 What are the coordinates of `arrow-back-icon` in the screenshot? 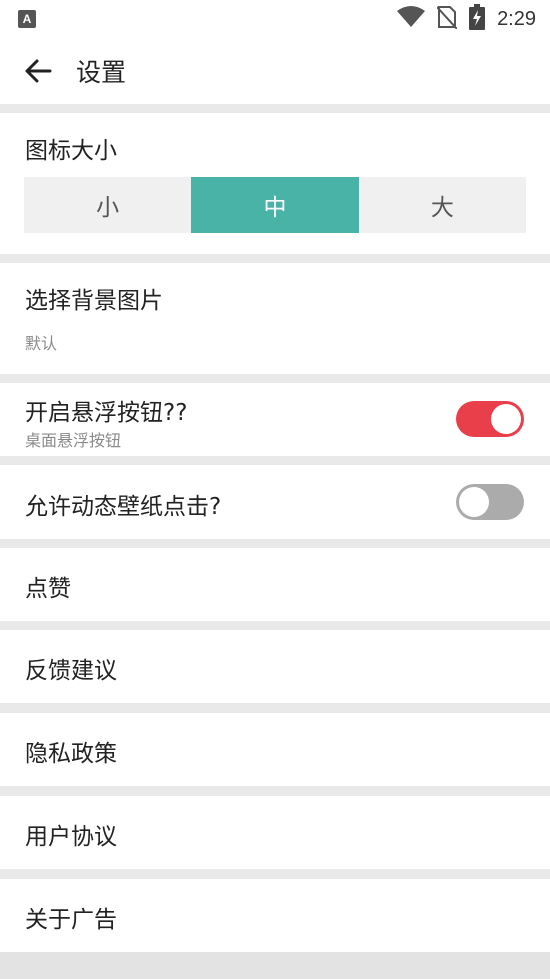 It's located at (38, 71).